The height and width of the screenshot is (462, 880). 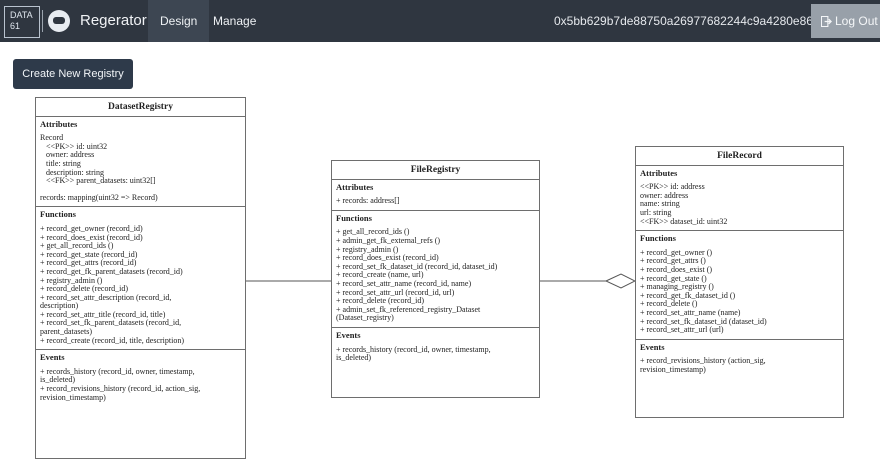 What do you see at coordinates (435, 170) in the screenshot?
I see `class-title: FileRegistry` at bounding box center [435, 170].